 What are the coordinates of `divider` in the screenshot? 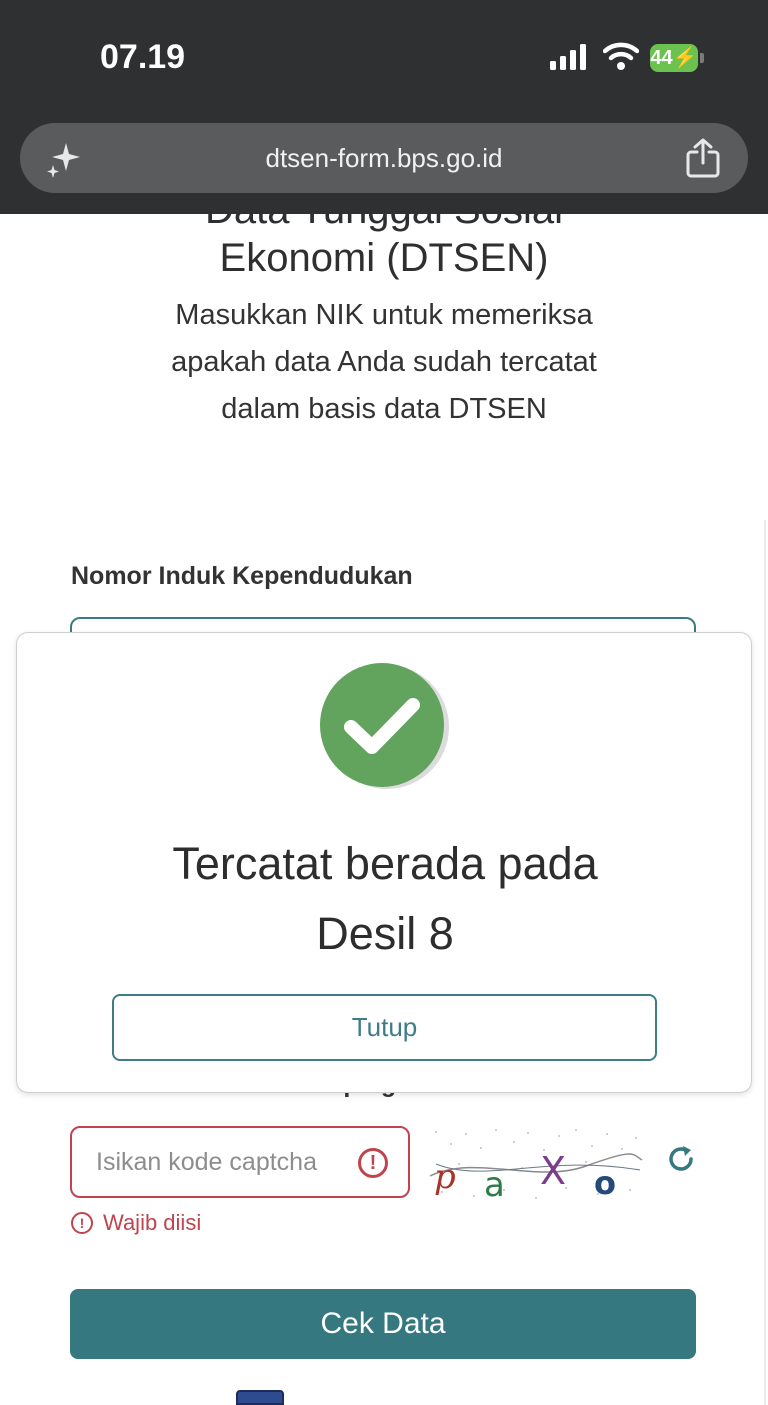 It's located at (765, 962).